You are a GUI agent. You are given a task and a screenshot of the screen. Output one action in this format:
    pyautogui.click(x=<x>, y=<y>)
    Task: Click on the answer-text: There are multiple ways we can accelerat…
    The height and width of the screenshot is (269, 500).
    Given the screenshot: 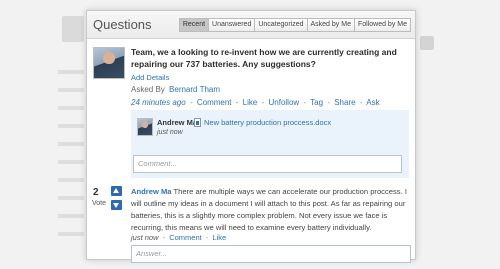 What is the action you would take?
    pyautogui.click(x=269, y=209)
    